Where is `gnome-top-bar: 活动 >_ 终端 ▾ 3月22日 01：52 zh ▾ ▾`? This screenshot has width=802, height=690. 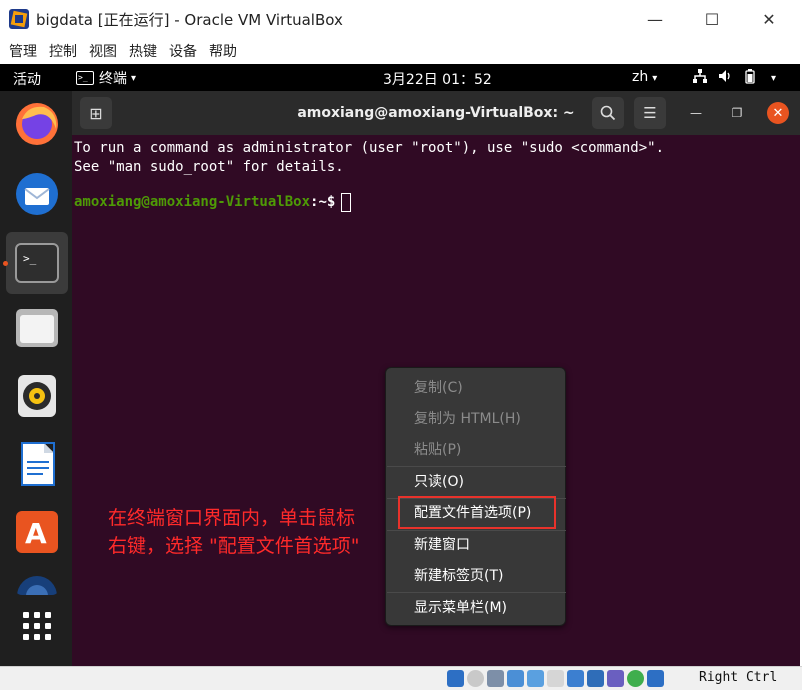
gnome-top-bar: 活动 >_ 终端 ▾ 3月22日 01：52 zh ▾ ▾ is located at coordinates (400, 77).